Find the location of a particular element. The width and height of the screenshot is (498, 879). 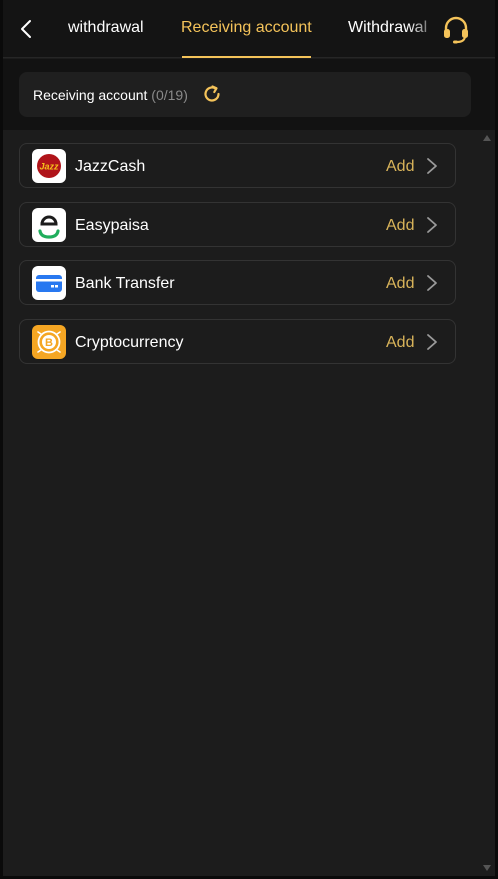

summary-section: Receiving account (0/19) is located at coordinates (249, 94).